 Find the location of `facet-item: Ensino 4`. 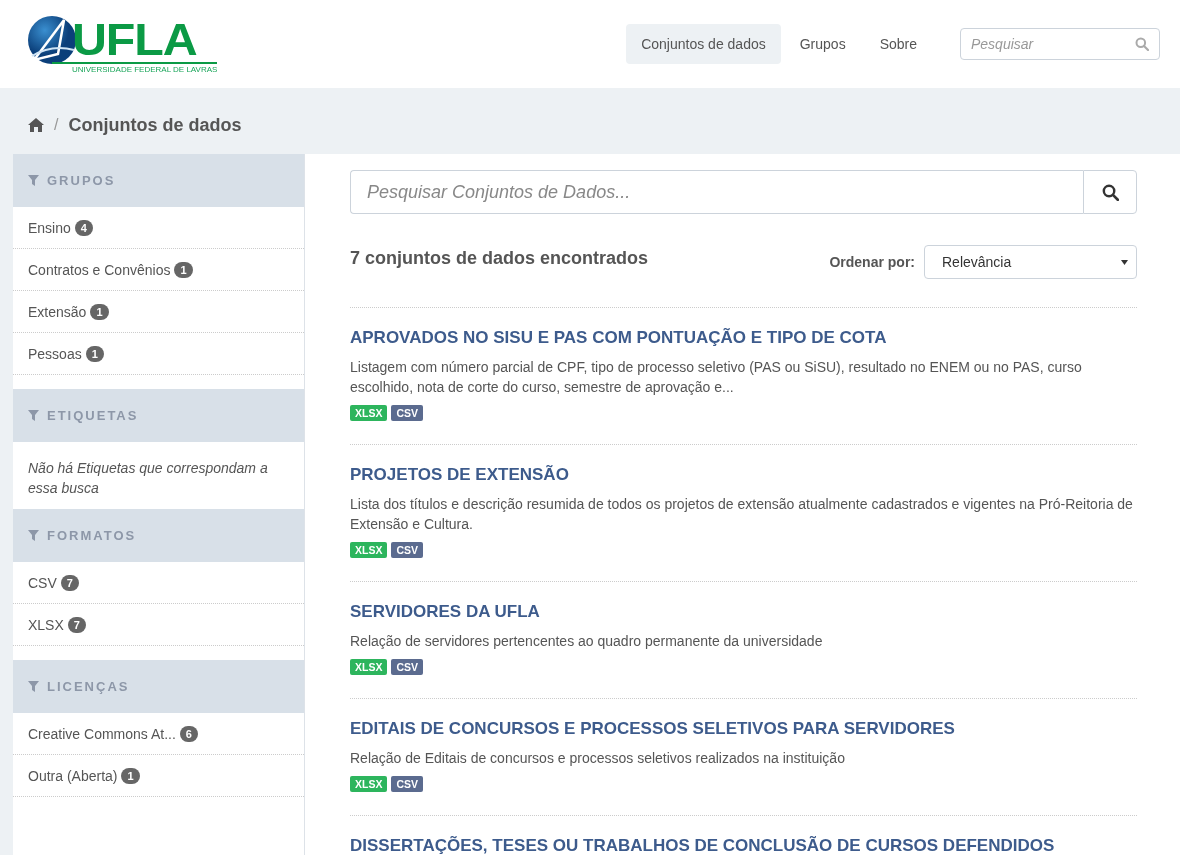

facet-item: Ensino 4 is located at coordinates (158, 228).